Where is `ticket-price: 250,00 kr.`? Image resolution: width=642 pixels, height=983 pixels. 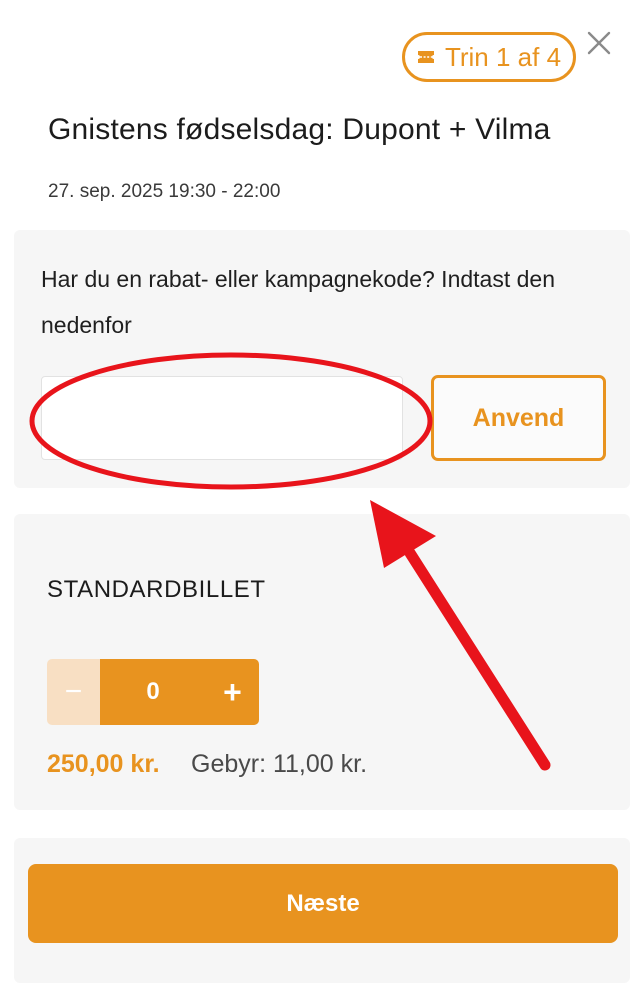 ticket-price: 250,00 kr. is located at coordinates (103, 764).